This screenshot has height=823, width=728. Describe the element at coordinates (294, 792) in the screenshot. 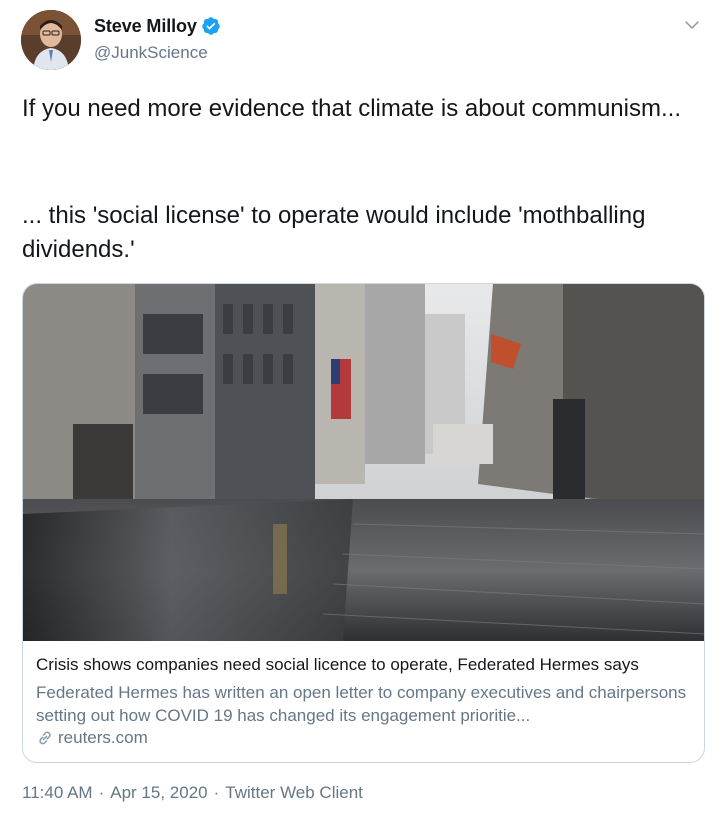

I see `tweet-source: Twitter Web Client` at that location.